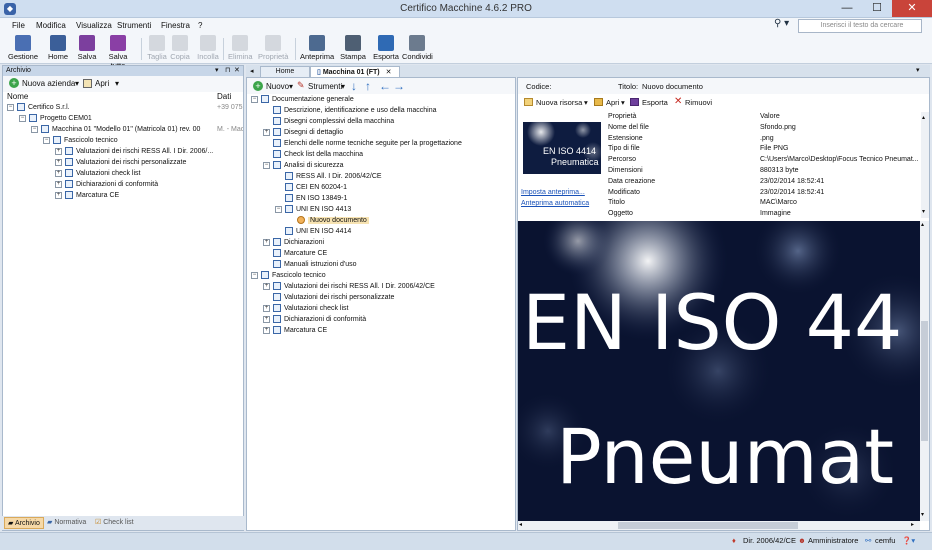 Image resolution: width=932 pixels, height=550 pixels. I want to click on toolbar-esporta-button: Esporta, so click(386, 48).